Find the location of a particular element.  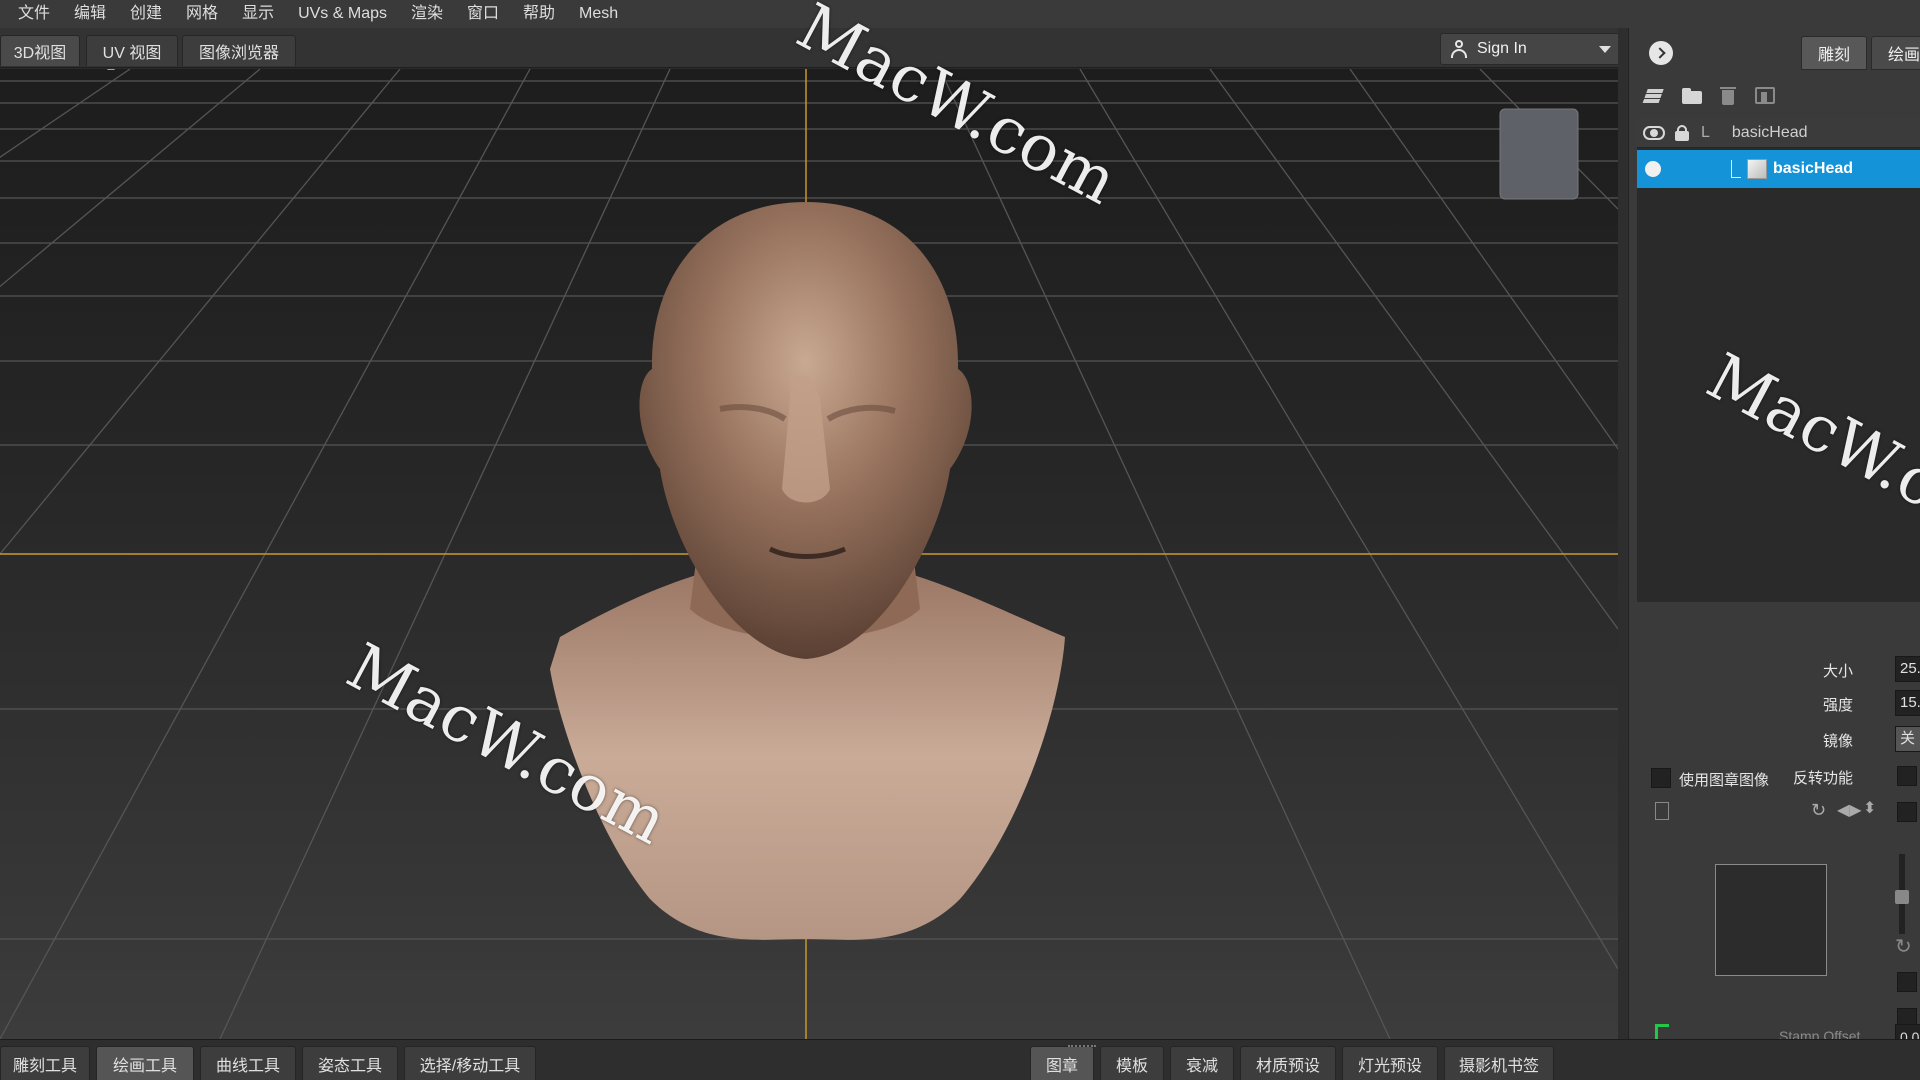

menu-create: 创建 is located at coordinates (146, 14).